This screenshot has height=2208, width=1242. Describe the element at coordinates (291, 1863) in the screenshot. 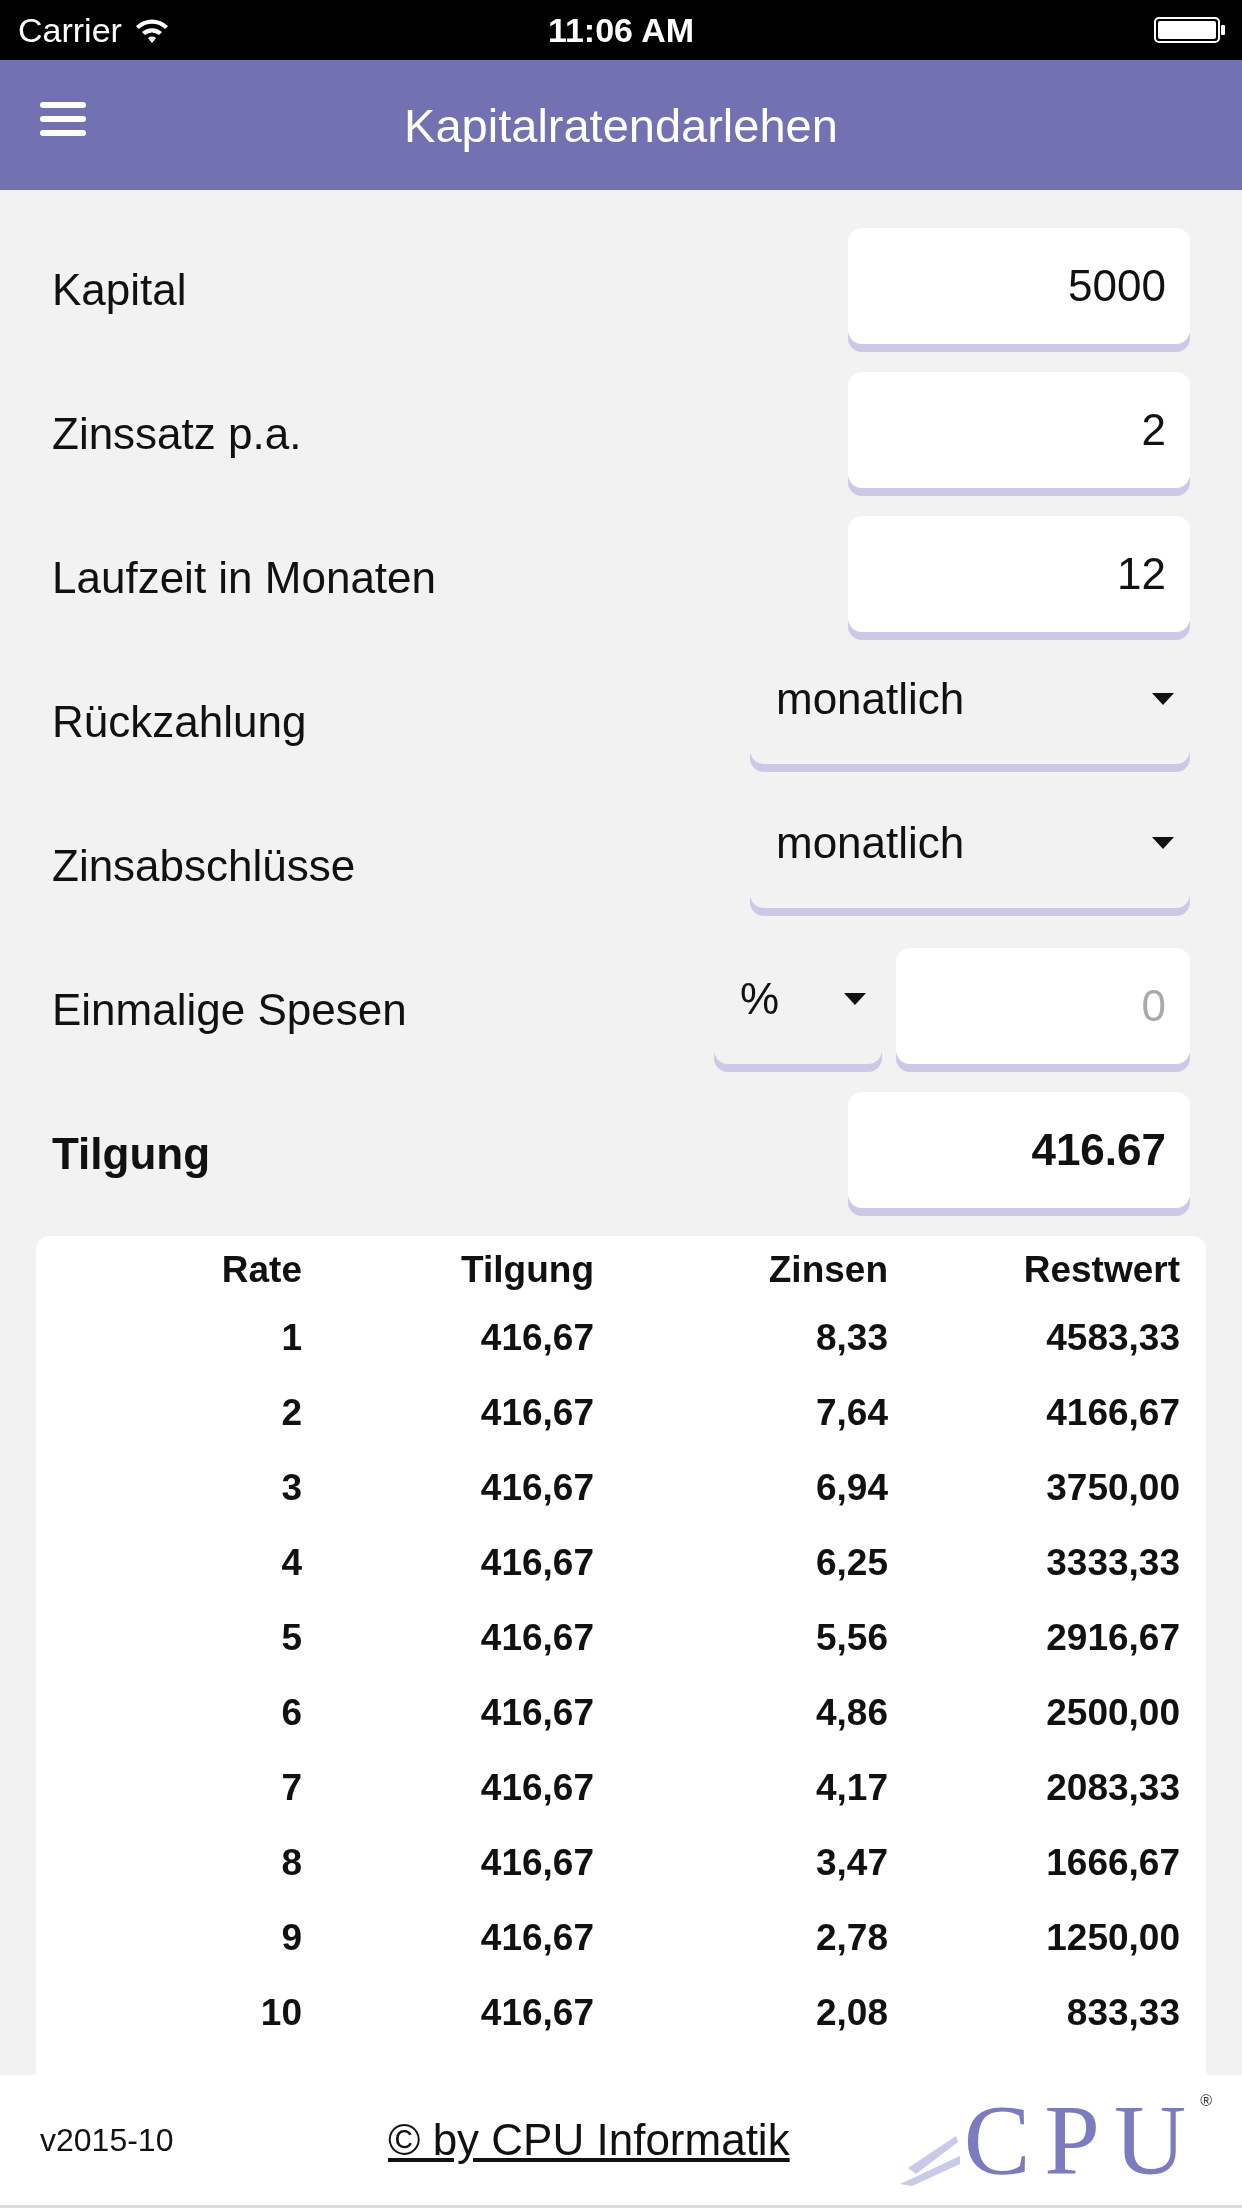

I see `table-cell-text: 8` at that location.